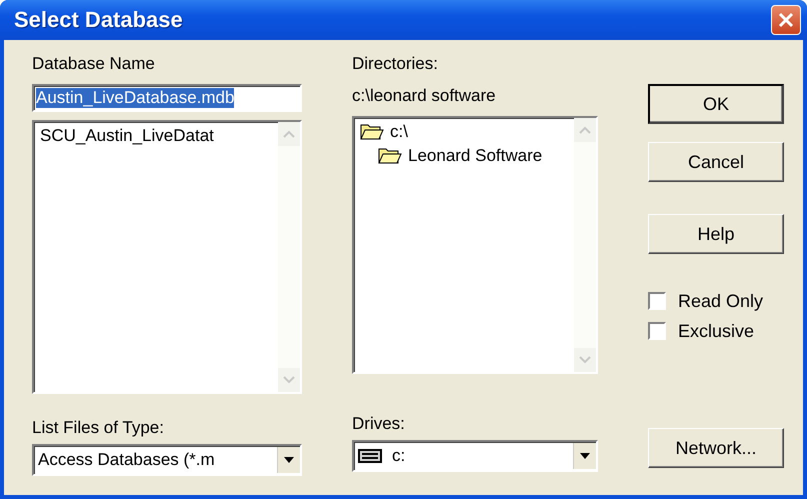 The height and width of the screenshot is (499, 807). I want to click on dialog-button: Help, so click(716, 234).